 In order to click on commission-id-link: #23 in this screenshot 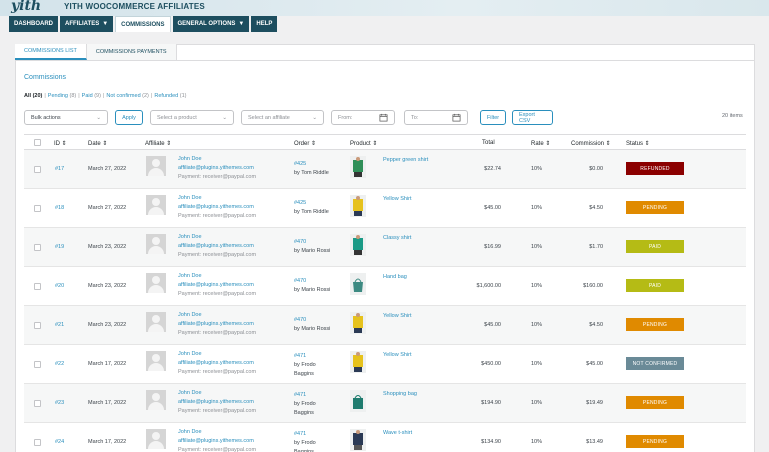, I will do `click(59, 403)`.